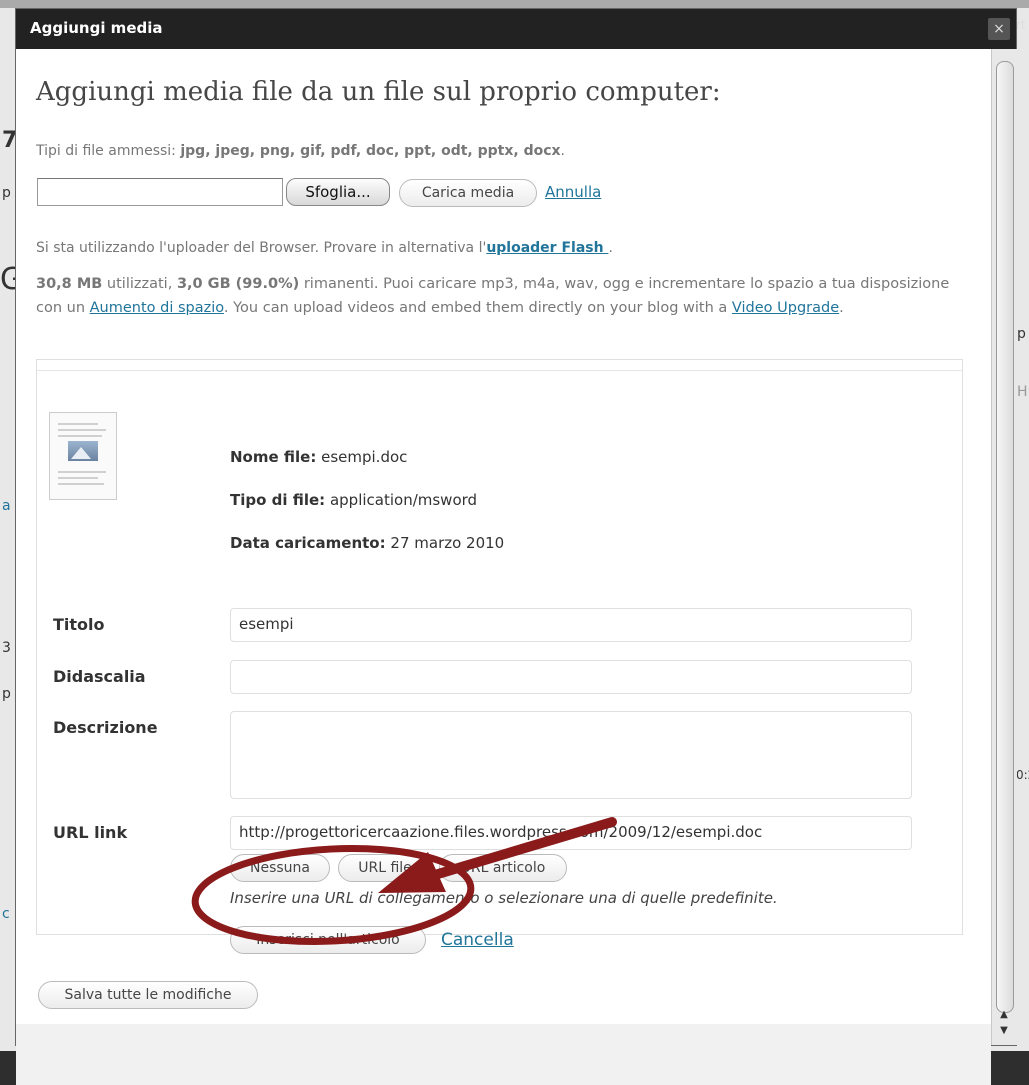  Describe the element at coordinates (1004, 1032) in the screenshot. I see `scroll-down-arrow-icon: ▼` at that location.